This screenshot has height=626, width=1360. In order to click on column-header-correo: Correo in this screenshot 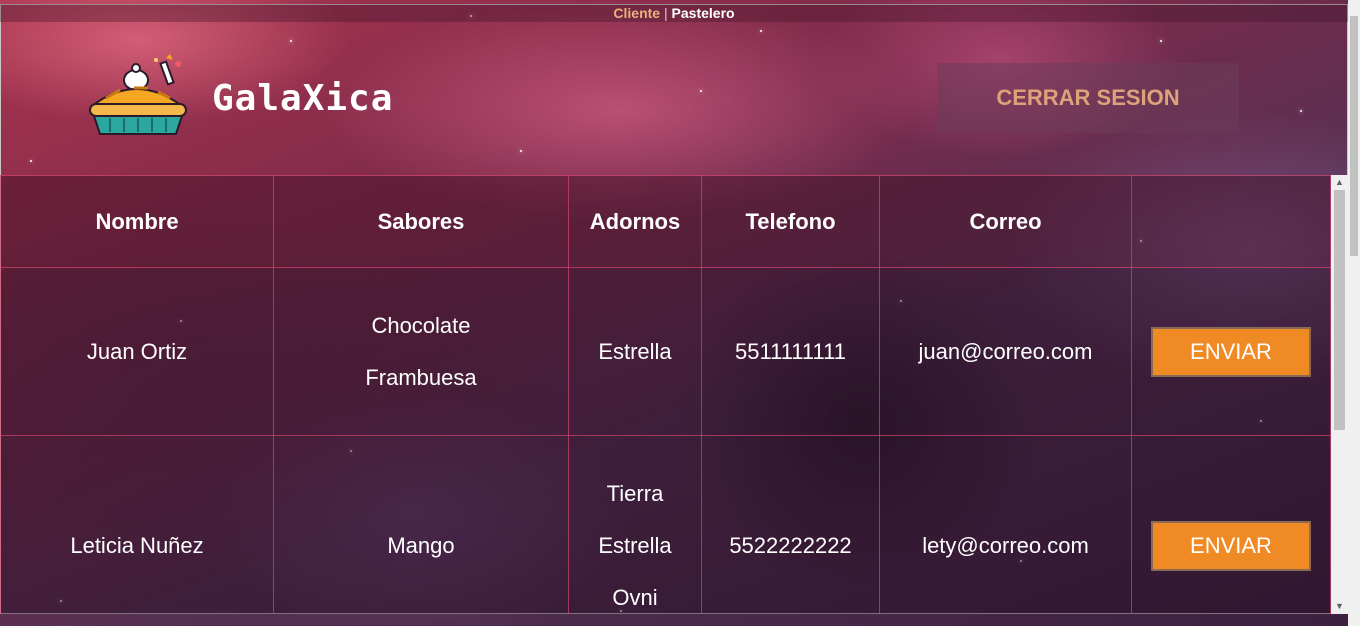, I will do `click(1005, 221)`.